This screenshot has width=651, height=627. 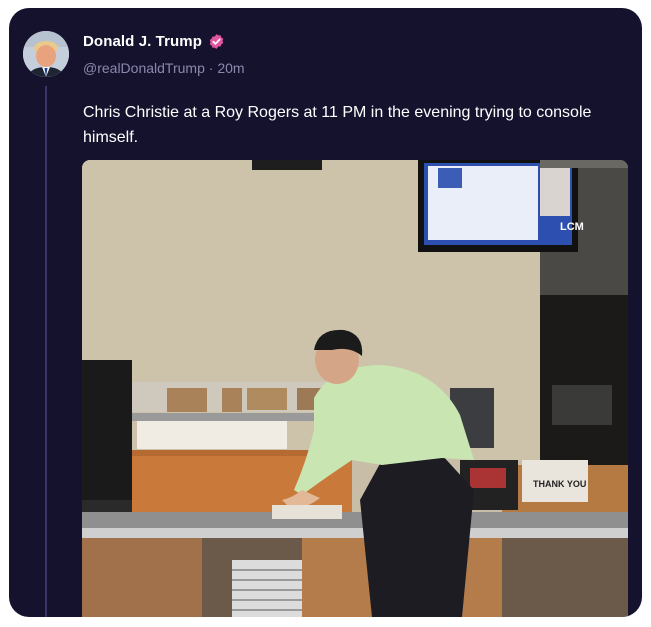 What do you see at coordinates (144, 68) in the screenshot?
I see `author-handle: @realDonaldTrump` at bounding box center [144, 68].